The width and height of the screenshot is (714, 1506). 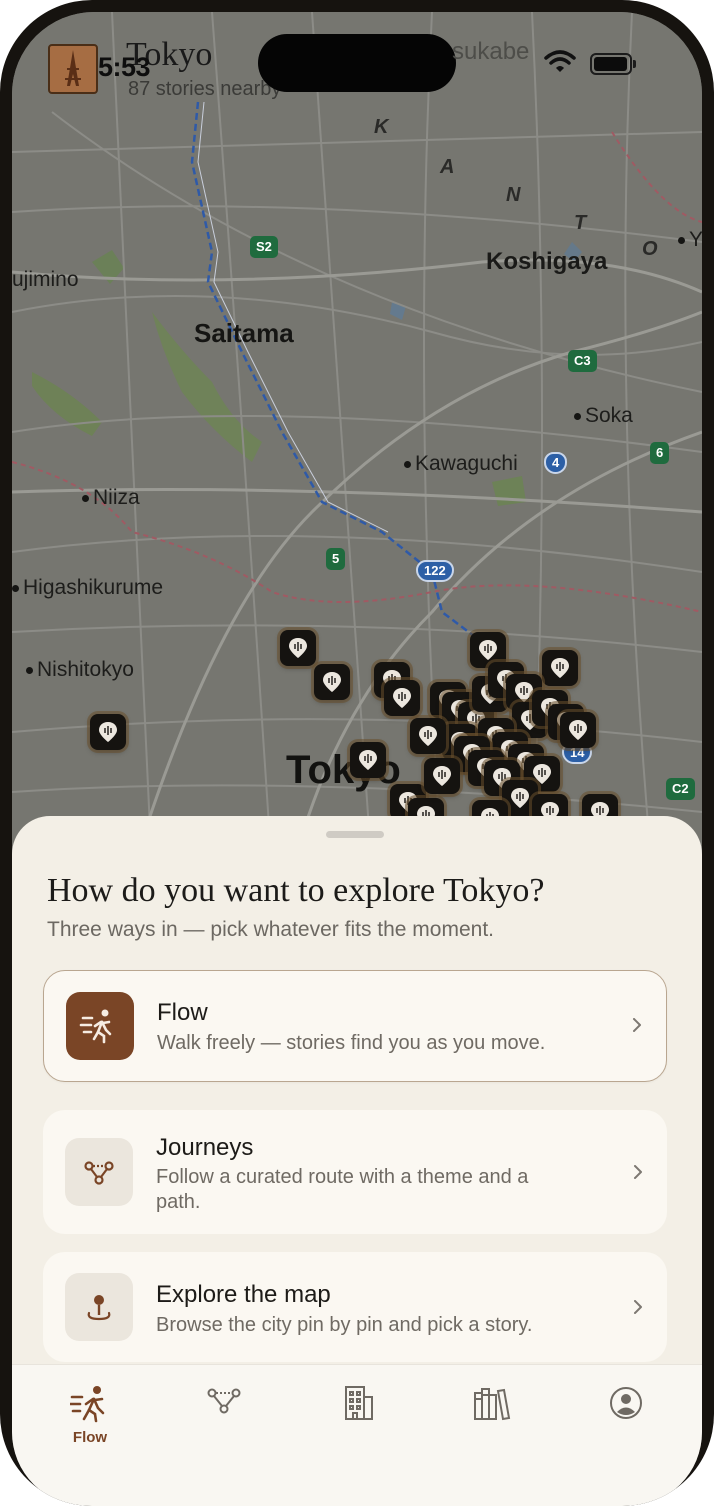 What do you see at coordinates (243, 1294) in the screenshot?
I see `option-title: Explore the map` at bounding box center [243, 1294].